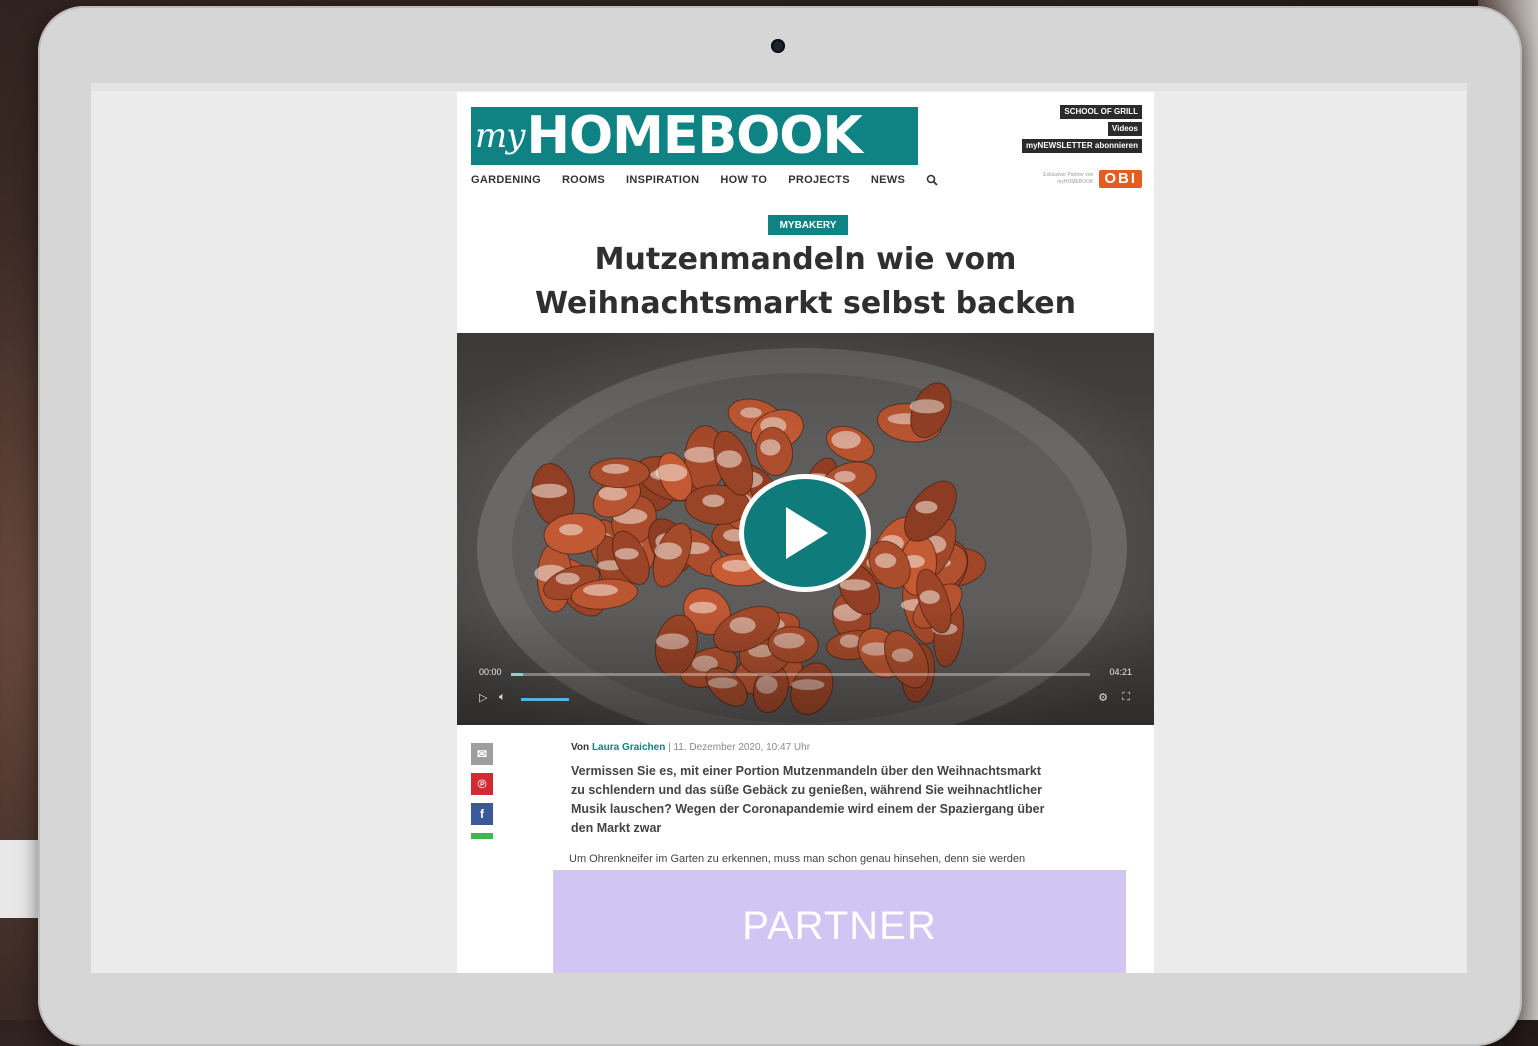 This screenshot has width=1538, height=1046. I want to click on nav-how-to: HOW TO, so click(743, 180).